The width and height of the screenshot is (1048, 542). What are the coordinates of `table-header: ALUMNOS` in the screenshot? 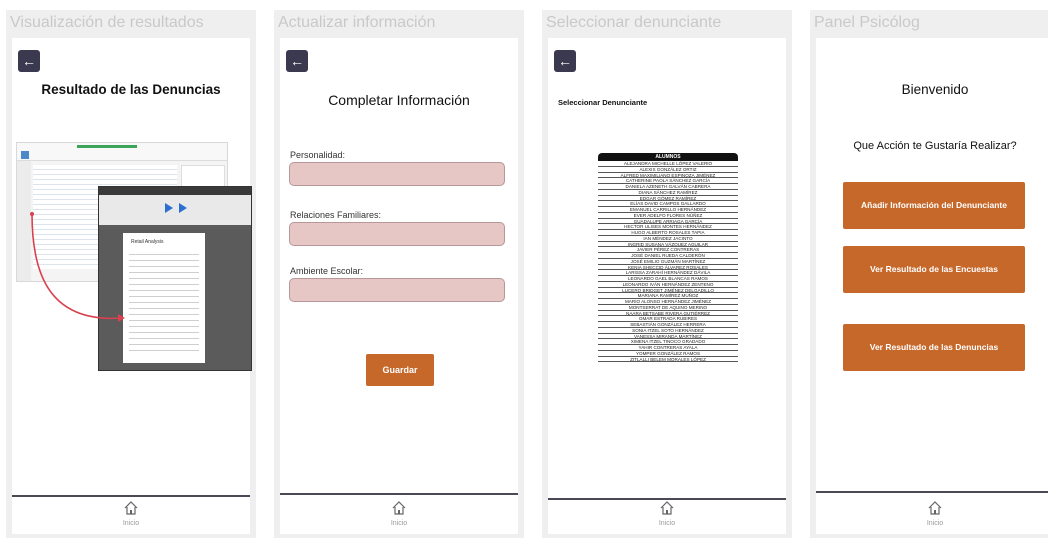 It's located at (668, 157).